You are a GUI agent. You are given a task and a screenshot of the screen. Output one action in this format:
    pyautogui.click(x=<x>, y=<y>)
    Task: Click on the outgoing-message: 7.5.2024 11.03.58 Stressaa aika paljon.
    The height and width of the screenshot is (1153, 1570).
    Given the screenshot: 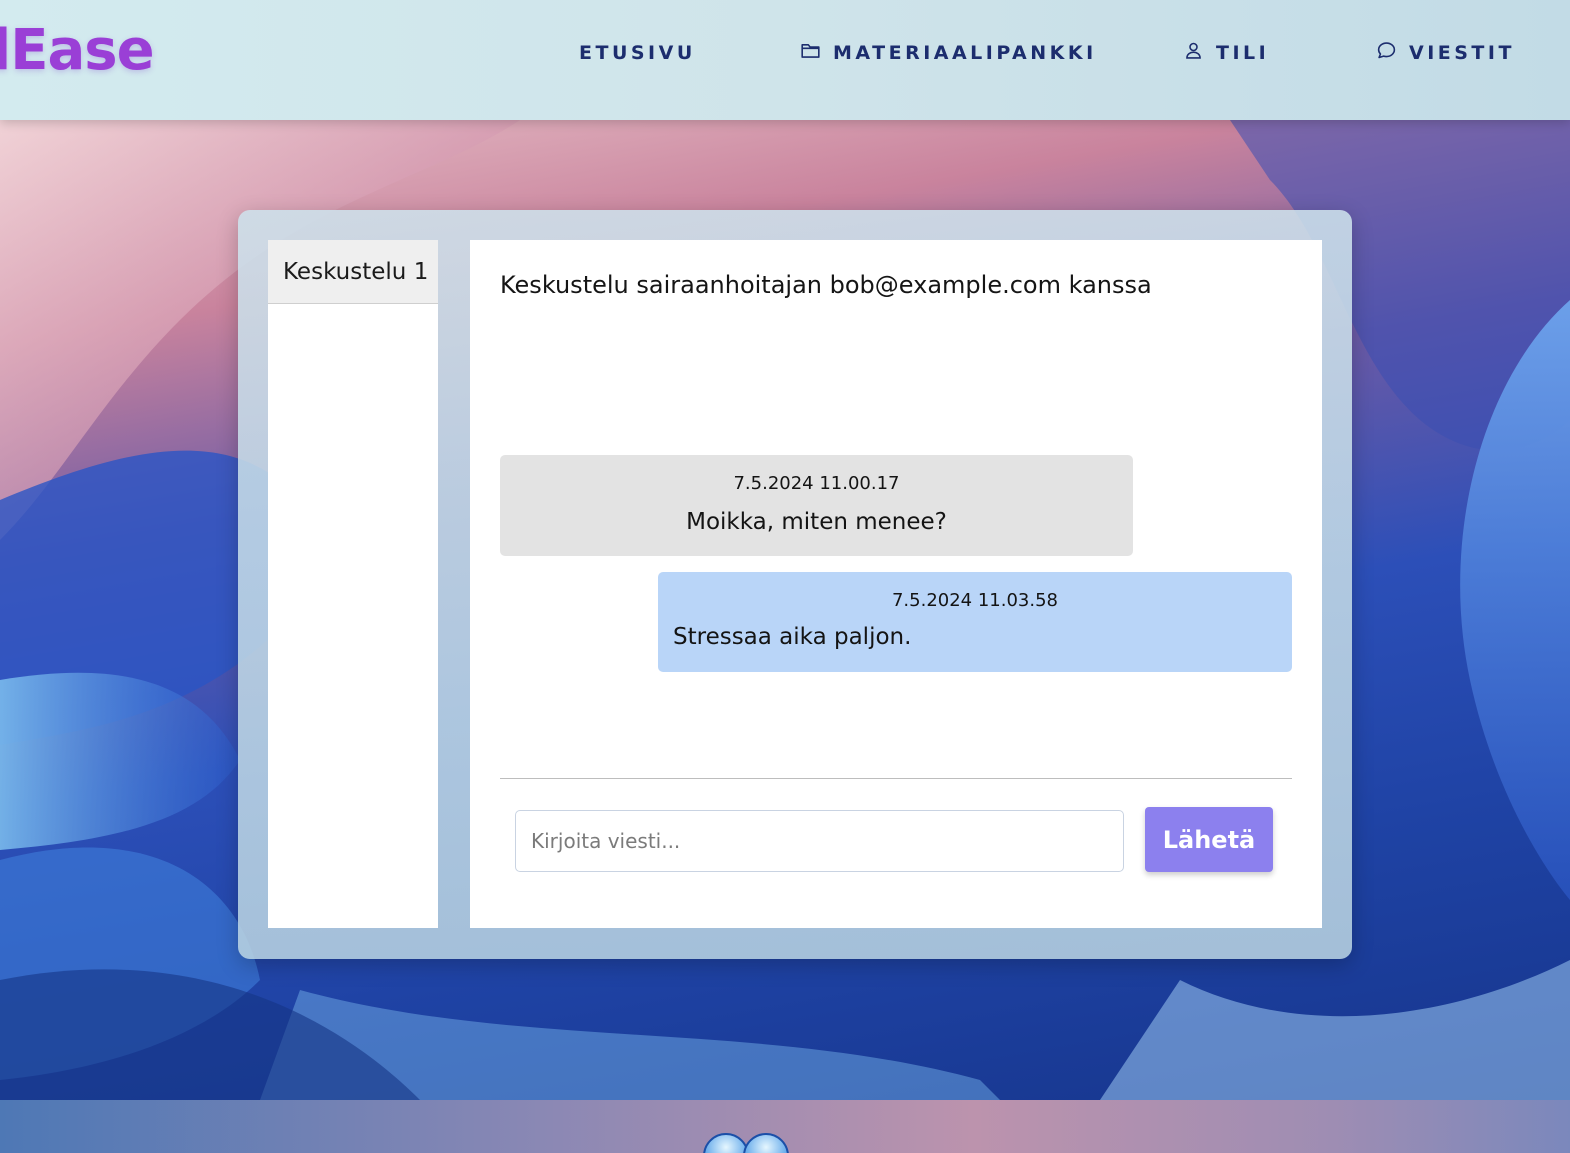 What is the action you would take?
    pyautogui.click(x=975, y=622)
    